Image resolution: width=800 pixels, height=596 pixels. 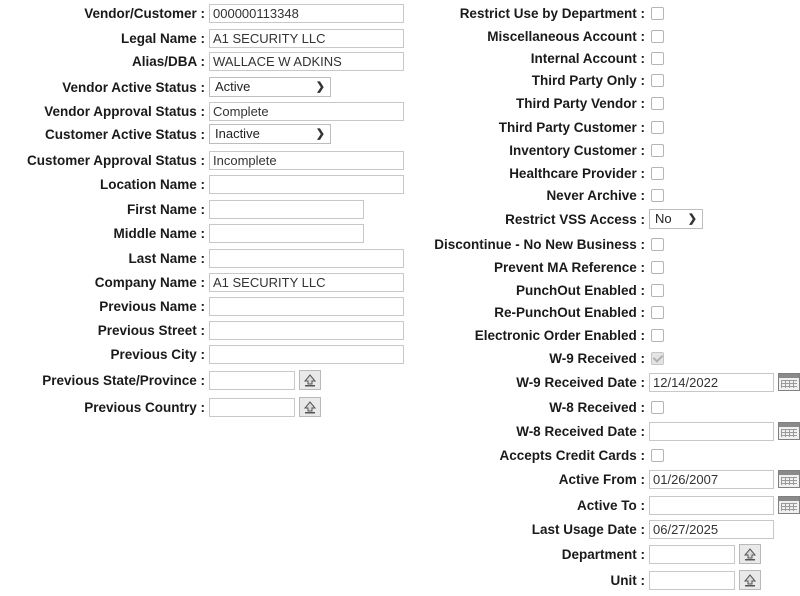 I want to click on discontinue-label: Discontinue - No New Business :, so click(x=539, y=244).